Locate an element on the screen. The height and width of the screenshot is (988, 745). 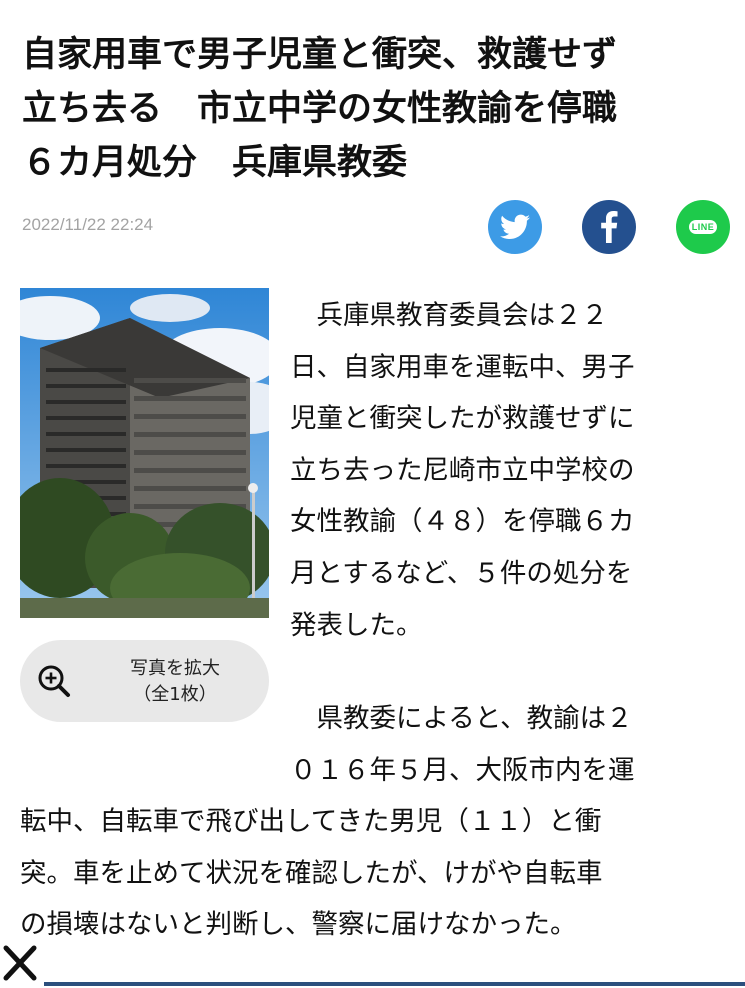
office-building-photo is located at coordinates (144, 453).